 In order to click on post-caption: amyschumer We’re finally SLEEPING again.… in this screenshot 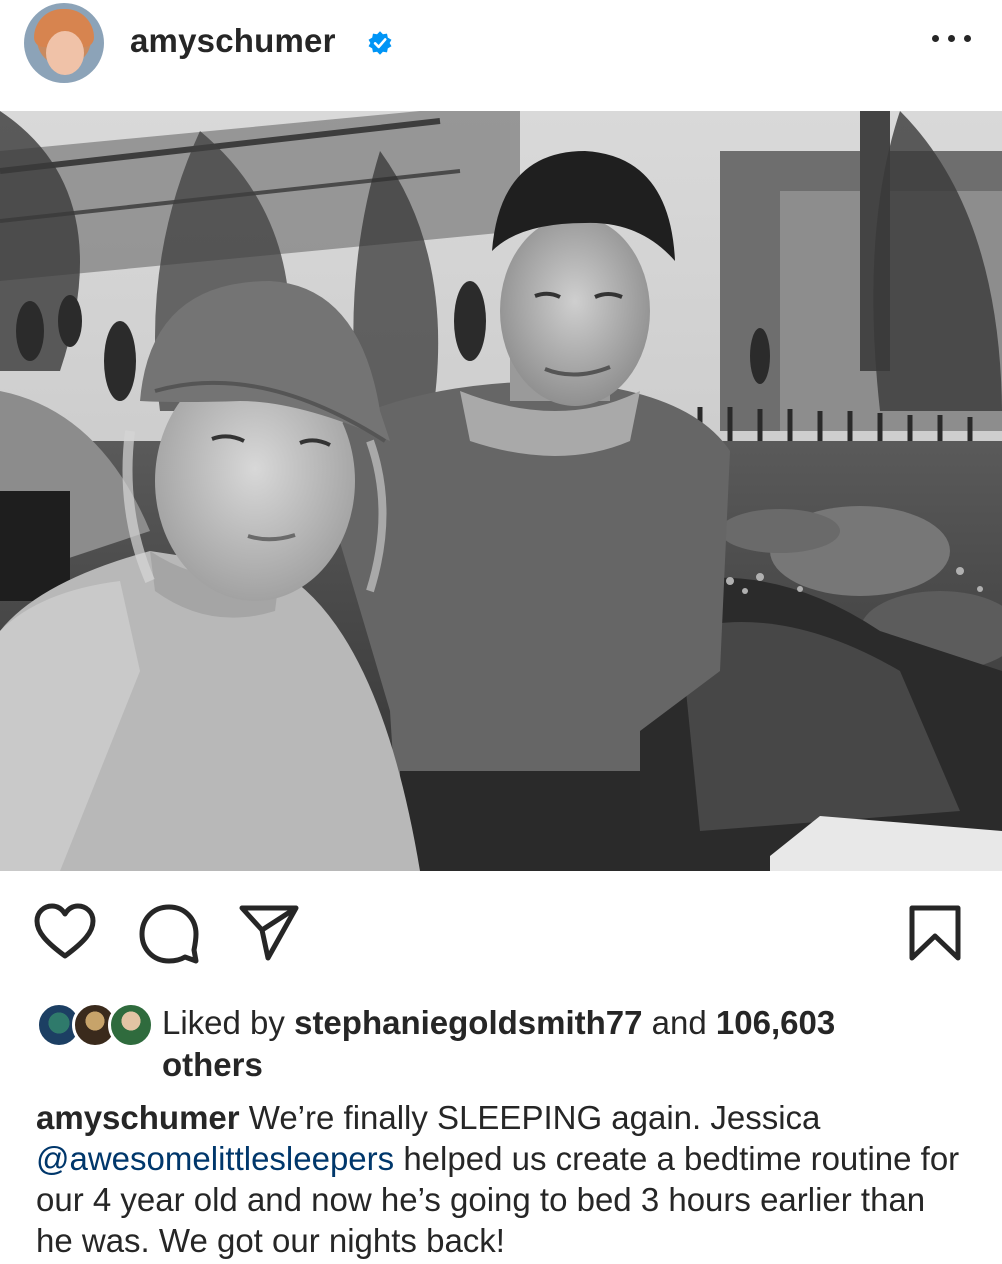, I will do `click(501, 1179)`.